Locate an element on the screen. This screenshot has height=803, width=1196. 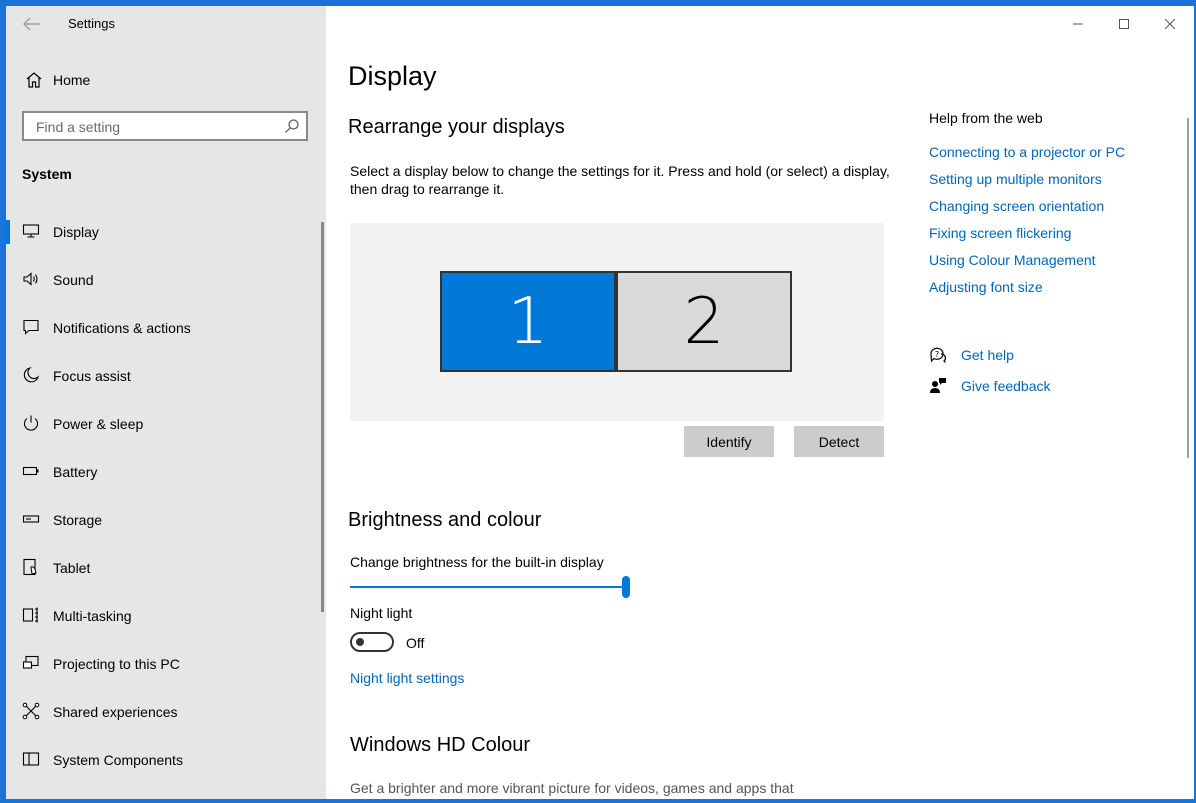
help-link: Connecting to a projector or PC is located at coordinates (1027, 157).